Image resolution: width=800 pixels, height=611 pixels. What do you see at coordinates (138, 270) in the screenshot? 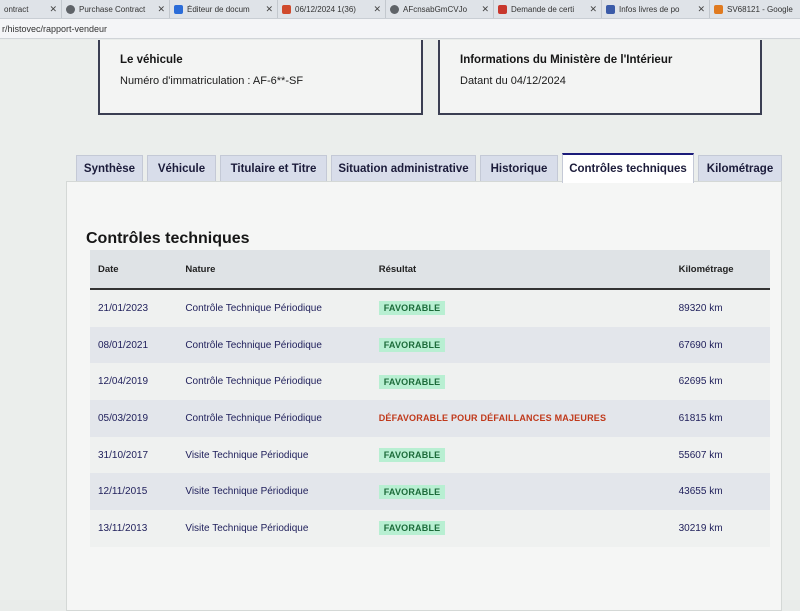
I see `column-header-date: Date` at bounding box center [138, 270].